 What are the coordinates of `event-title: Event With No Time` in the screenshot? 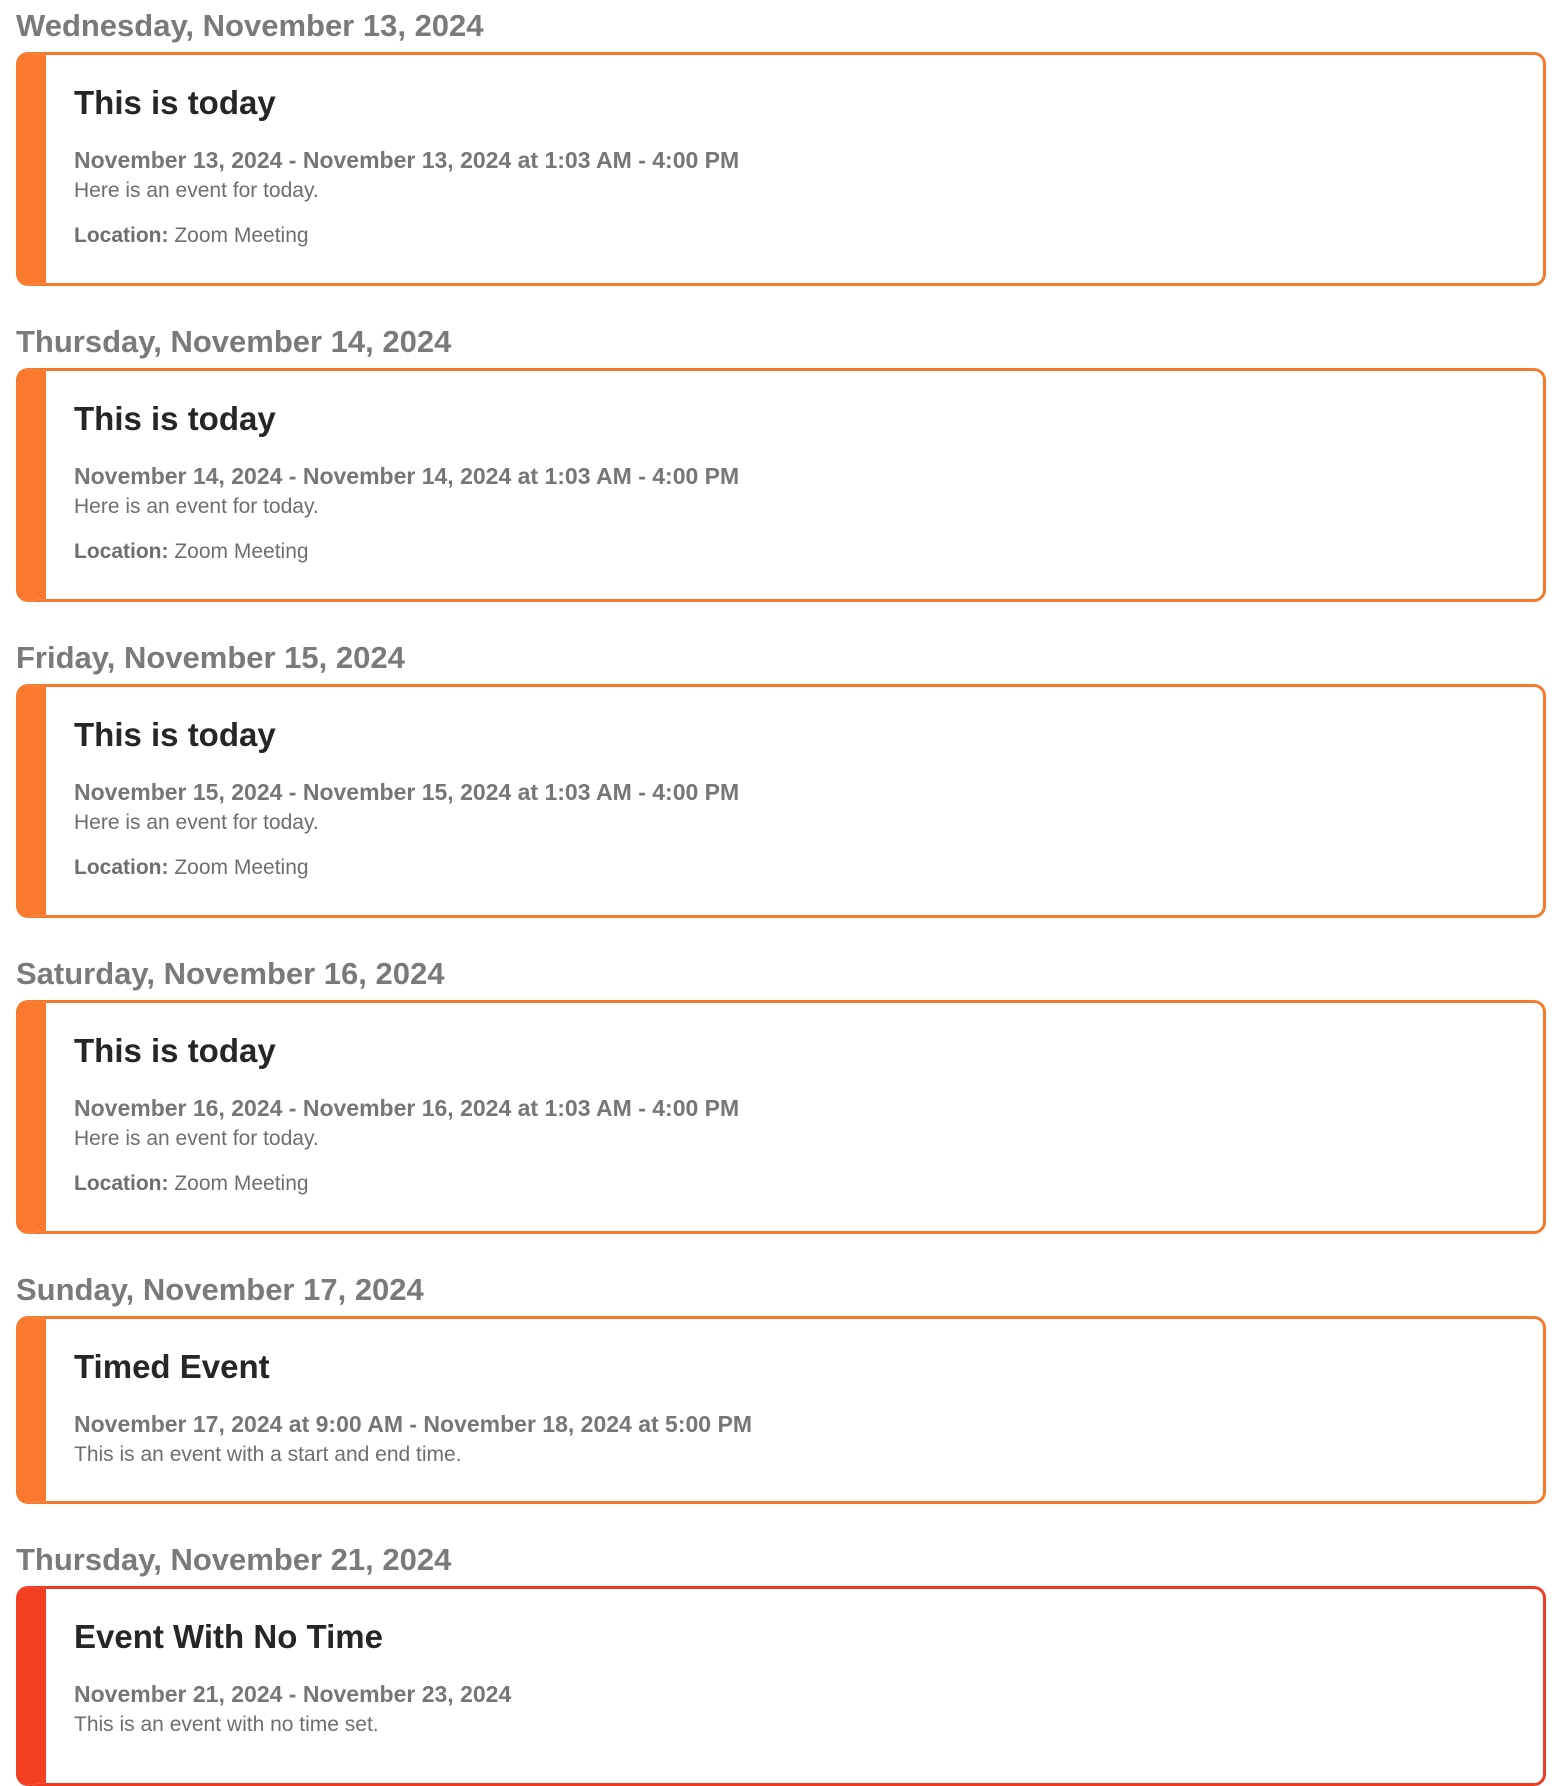 It's located at (793, 1637).